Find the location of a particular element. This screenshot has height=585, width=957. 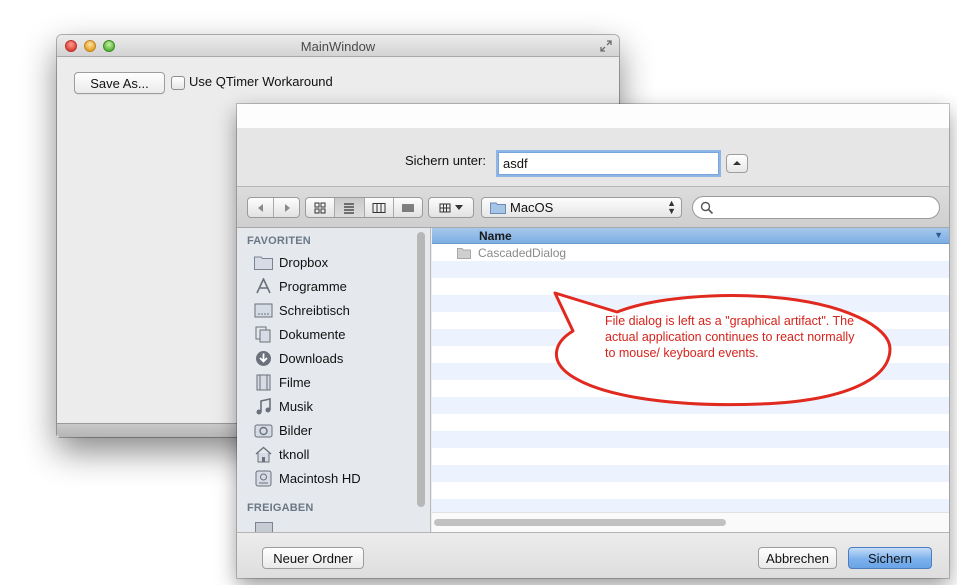

sidebar-item-macintosh-hd: Macintosh HD is located at coordinates (333, 478).